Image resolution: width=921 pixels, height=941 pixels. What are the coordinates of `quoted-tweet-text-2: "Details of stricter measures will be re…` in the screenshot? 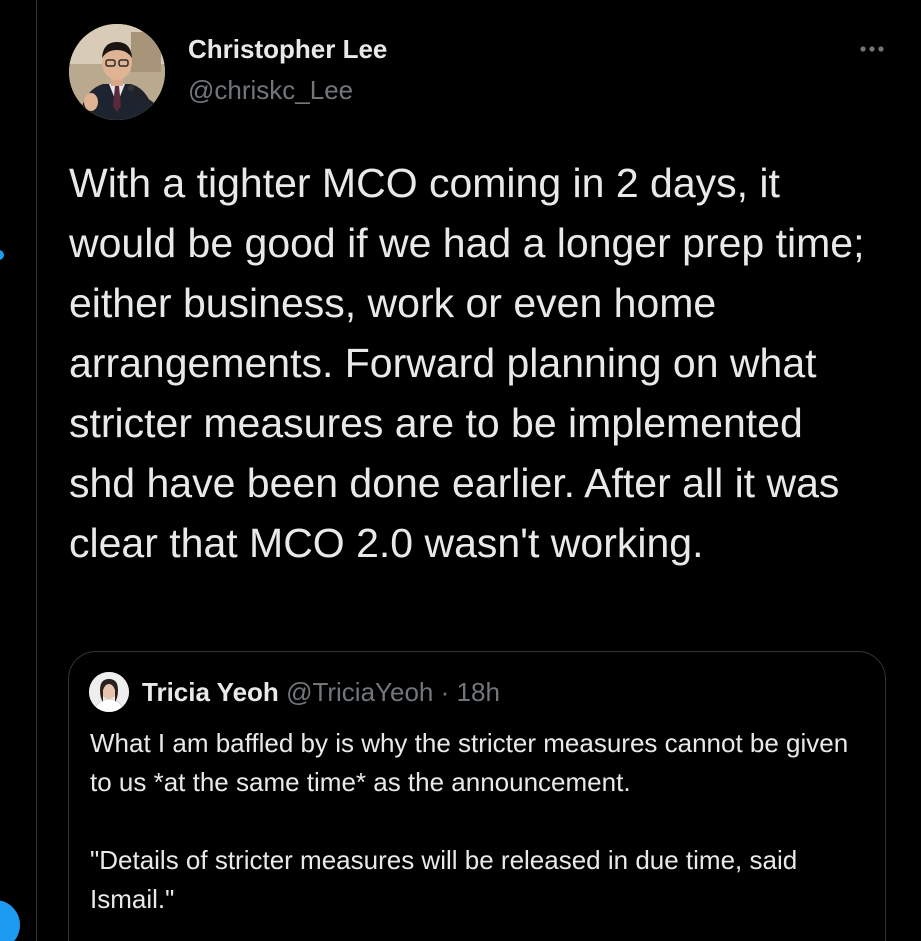 It's located at (444, 879).